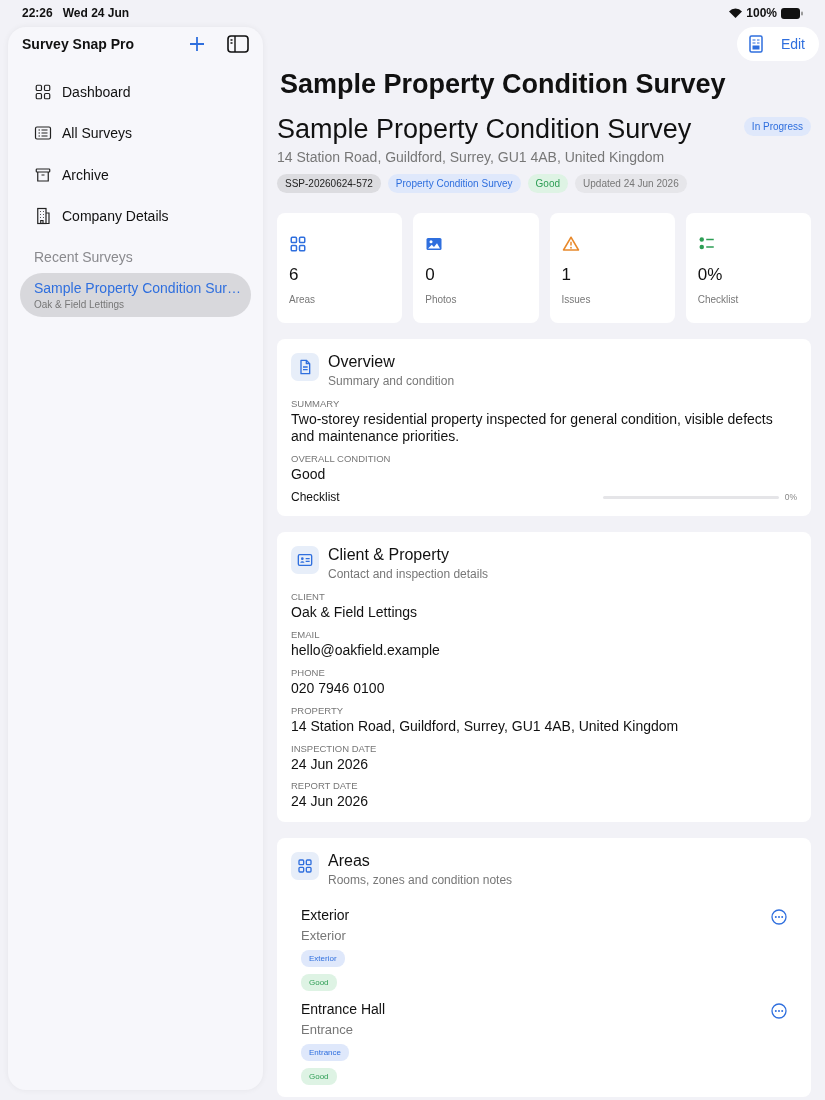 Image resolution: width=825 pixels, height=1100 pixels. I want to click on image-icon, so click(434, 244).